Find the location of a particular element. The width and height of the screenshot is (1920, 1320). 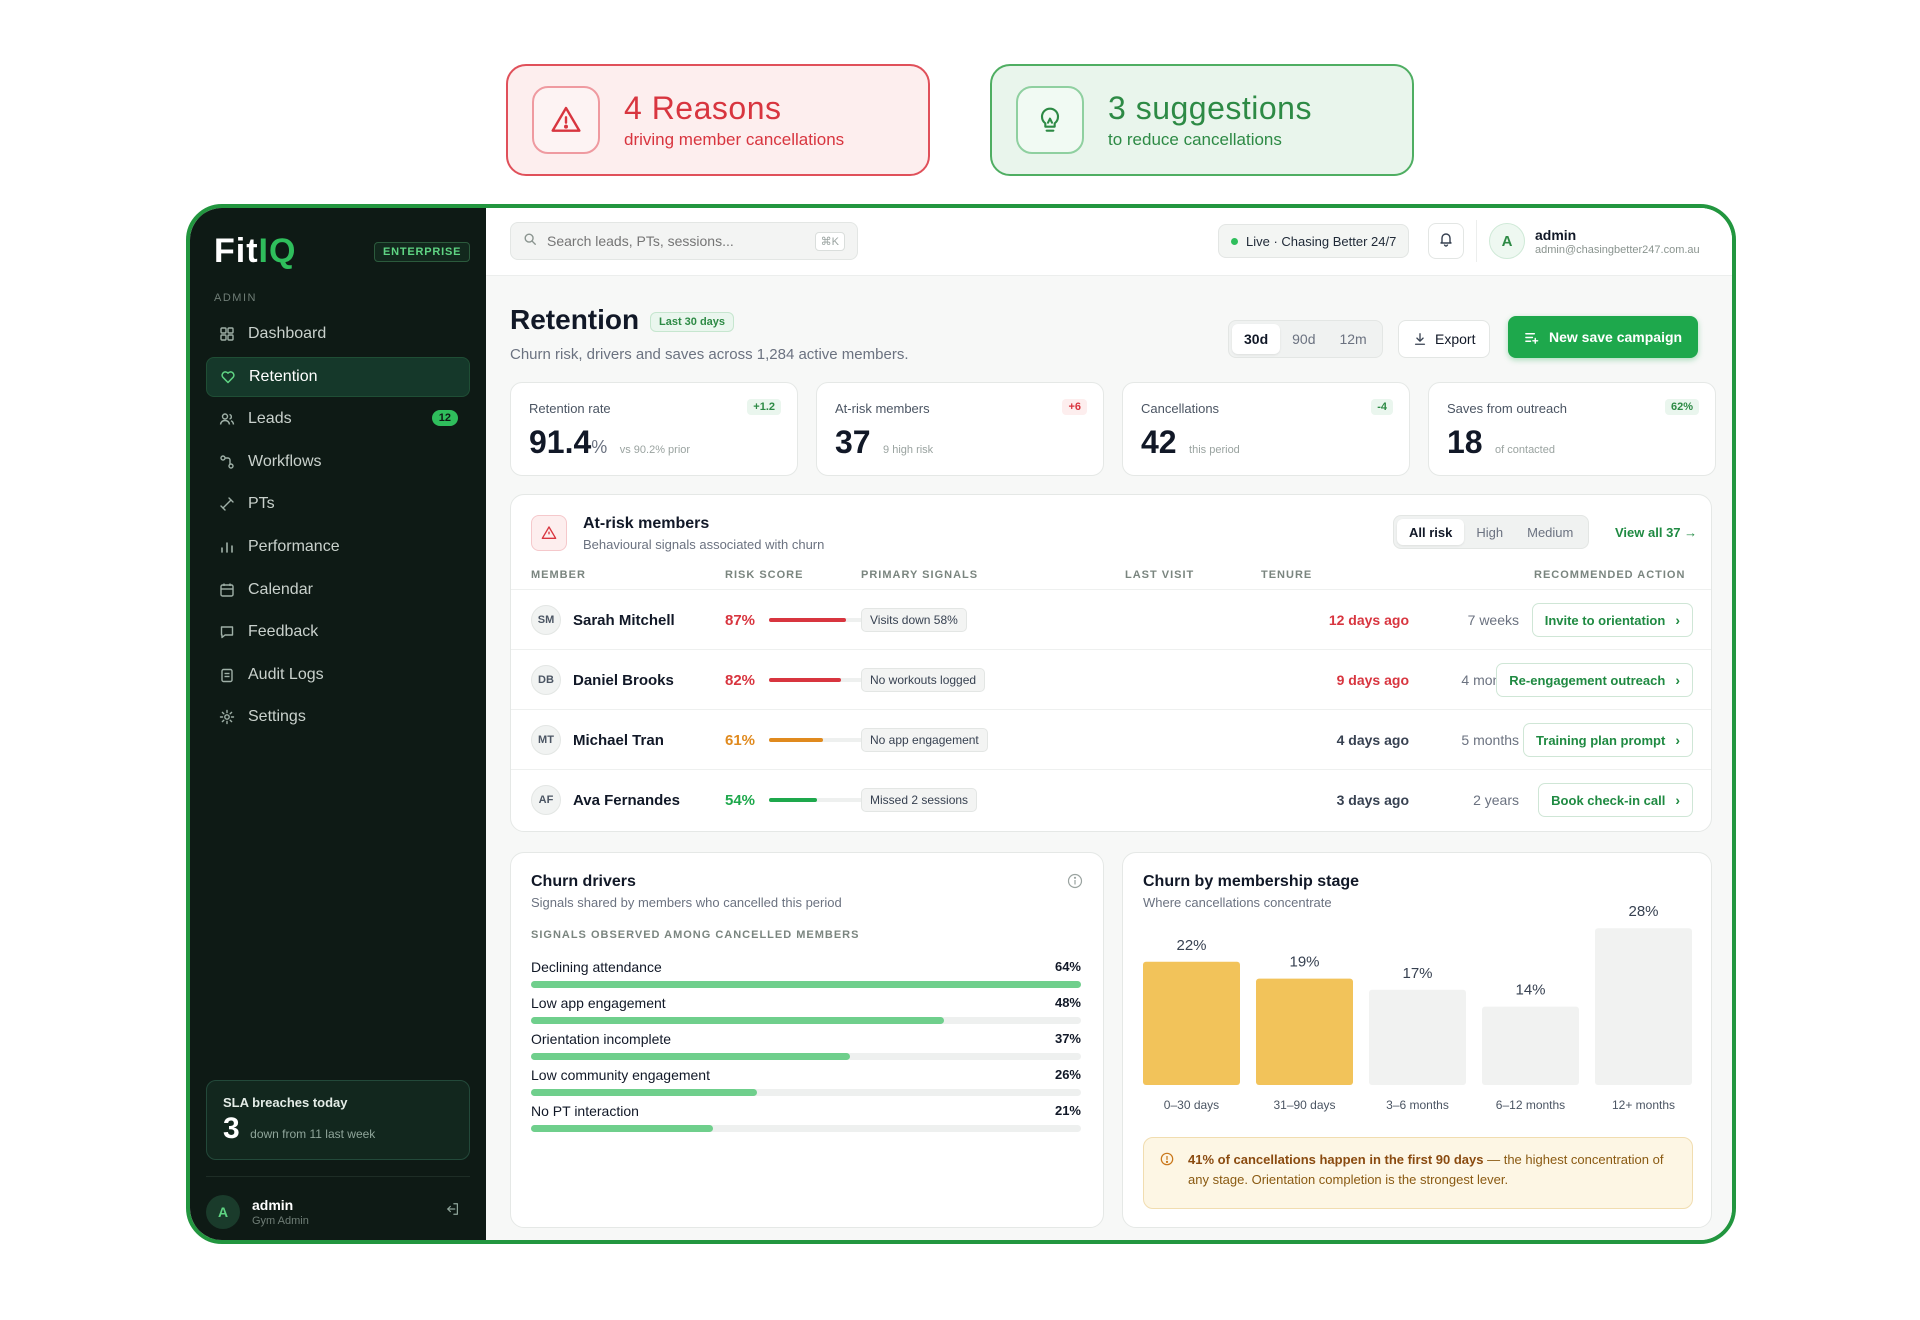

last-visit-cell: 3 days ago is located at coordinates (1373, 800).